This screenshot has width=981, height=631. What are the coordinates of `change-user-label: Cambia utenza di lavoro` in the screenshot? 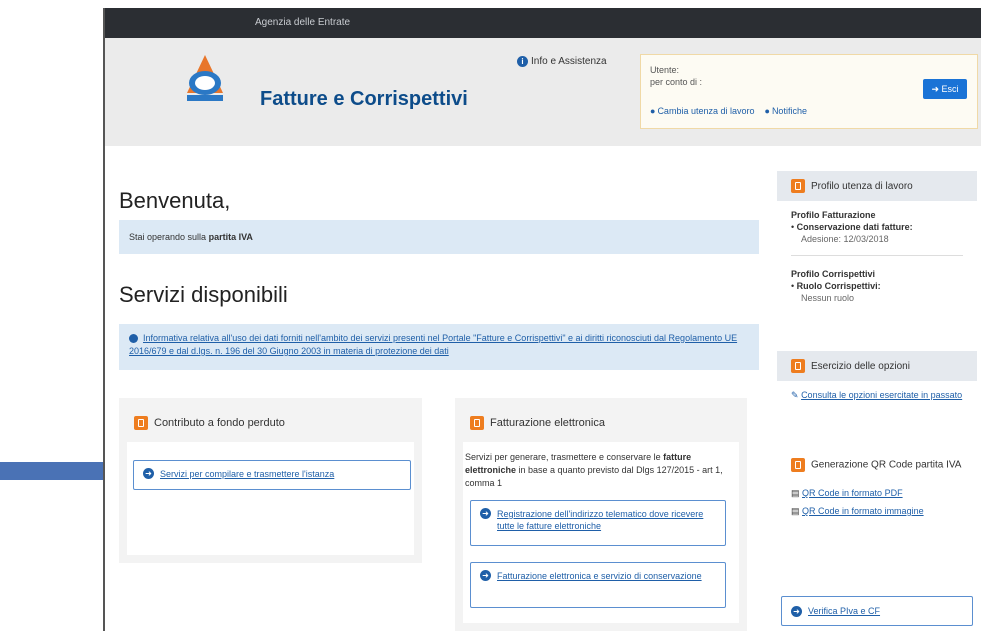 It's located at (706, 111).